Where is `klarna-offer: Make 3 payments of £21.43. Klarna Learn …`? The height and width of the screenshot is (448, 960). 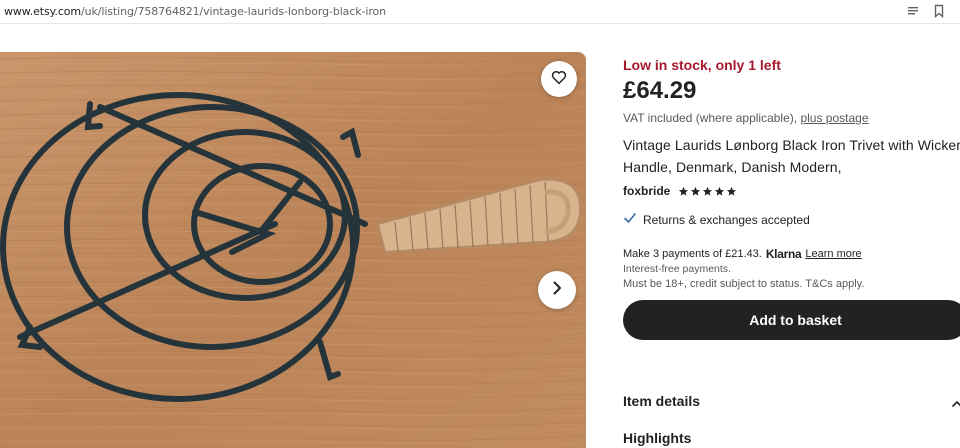
klarna-offer: Make 3 payments of £21.43. Klarna Learn … is located at coordinates (742, 254).